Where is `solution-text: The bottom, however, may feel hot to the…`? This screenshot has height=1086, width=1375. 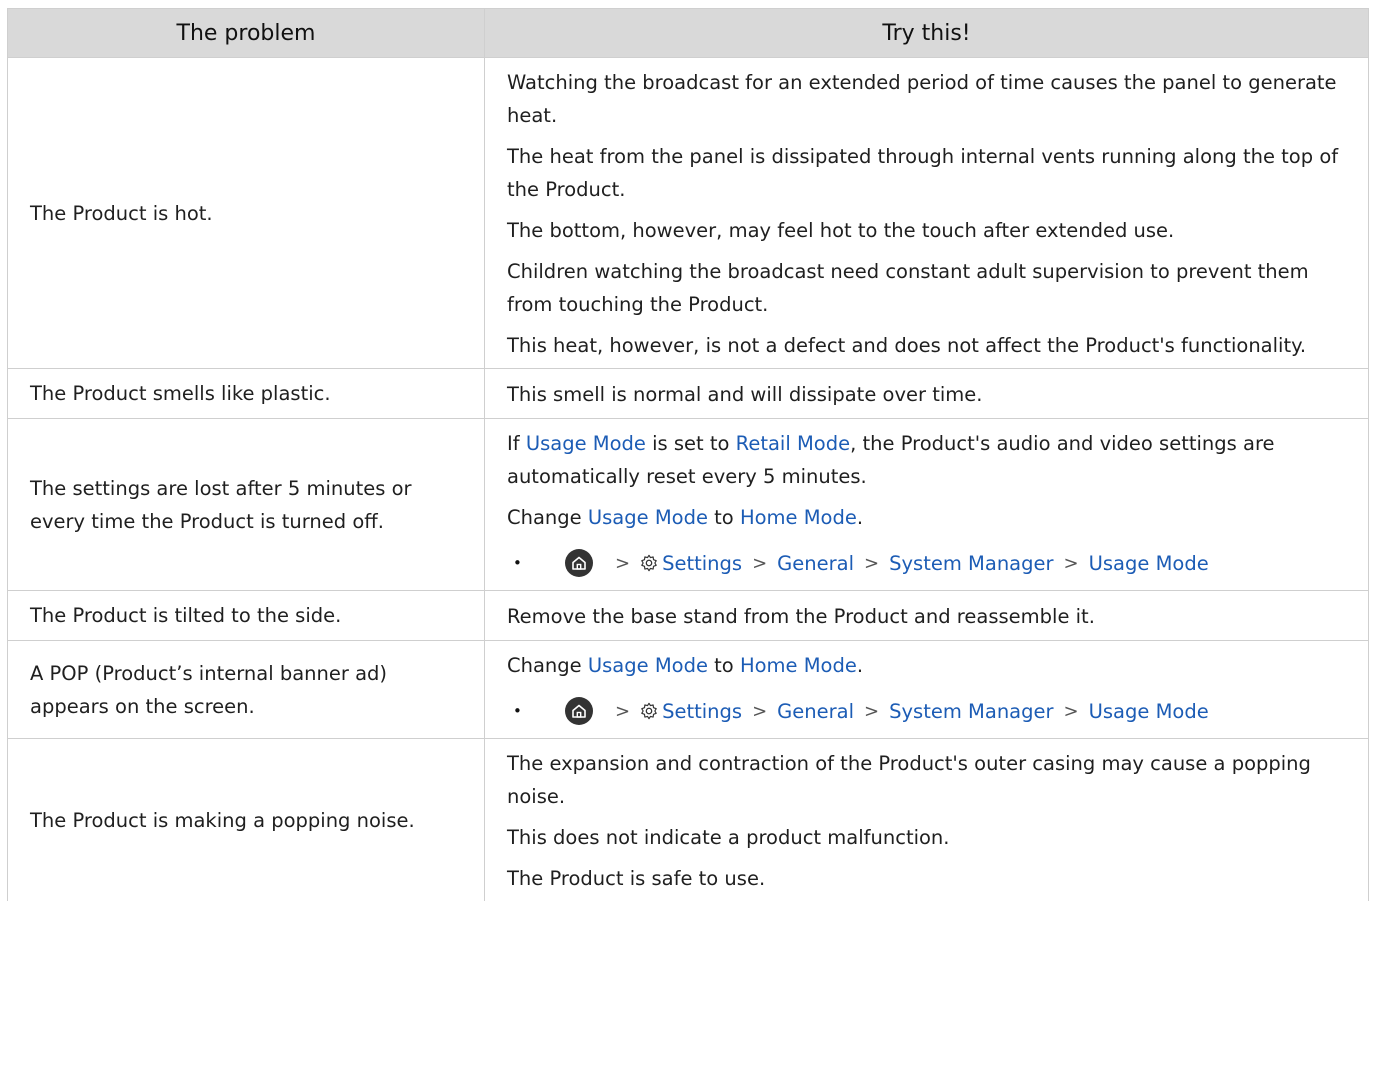 solution-text: The bottom, however, may feel hot to the… is located at coordinates (841, 230).